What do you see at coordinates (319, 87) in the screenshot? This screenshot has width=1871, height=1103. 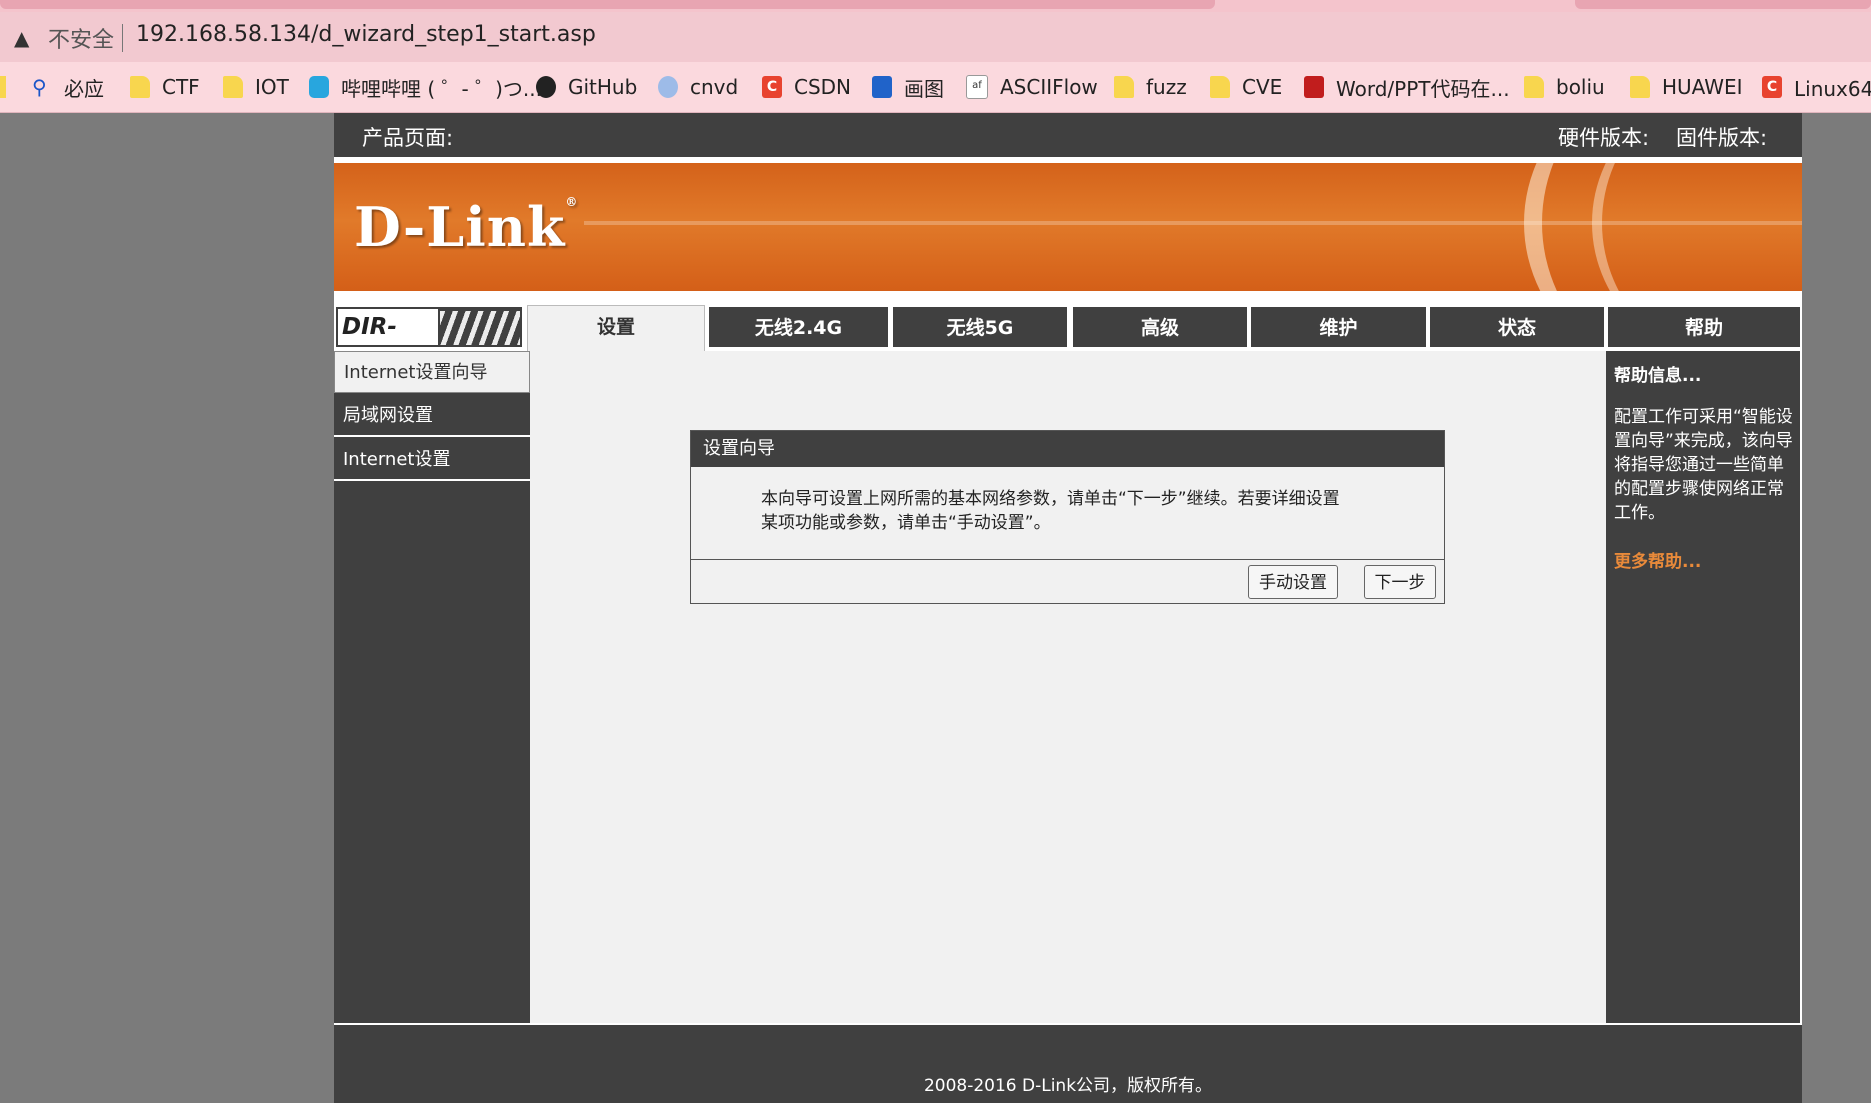 I see `bilibili-icon` at bounding box center [319, 87].